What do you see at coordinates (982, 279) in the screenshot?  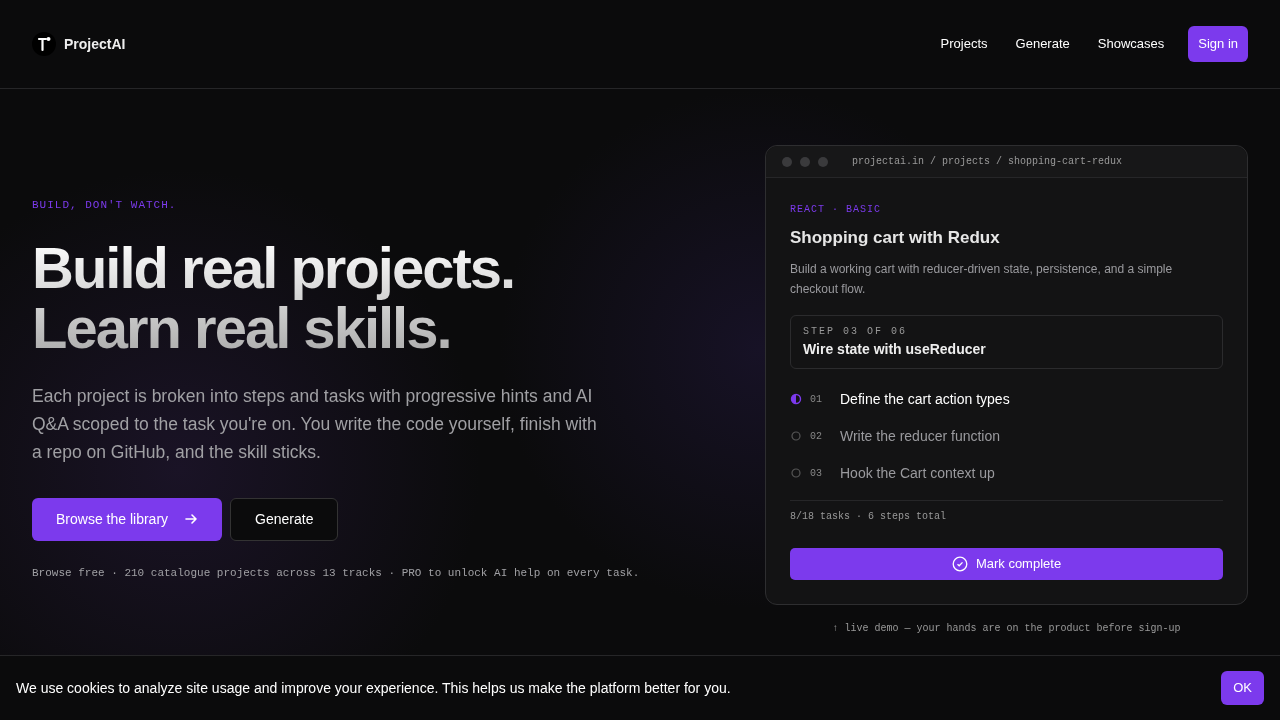 I see `project-description: Build a working cart with reducer-driven state, persistence, and a simple checkout flow.` at bounding box center [982, 279].